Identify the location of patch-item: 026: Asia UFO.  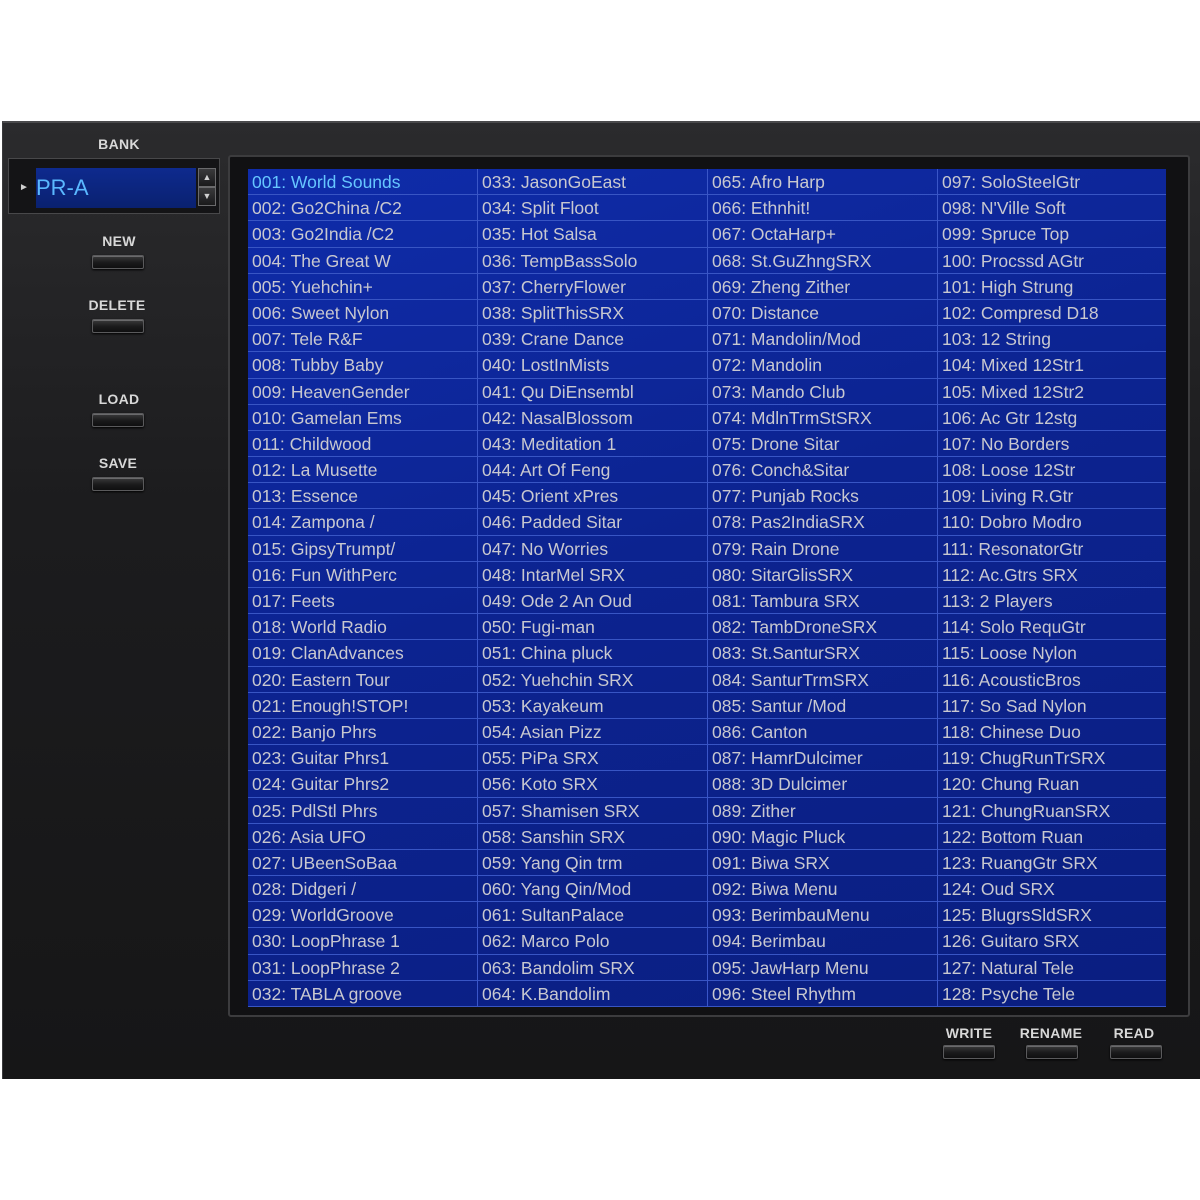
(362, 837).